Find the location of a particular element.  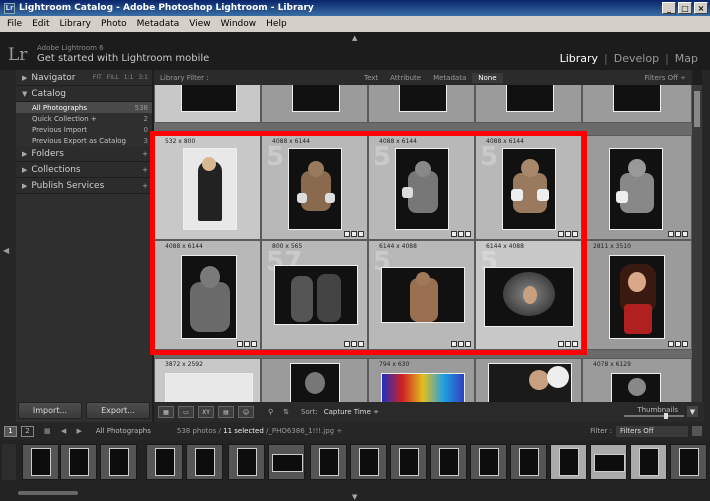

menu-library: Library is located at coordinates (75, 24).